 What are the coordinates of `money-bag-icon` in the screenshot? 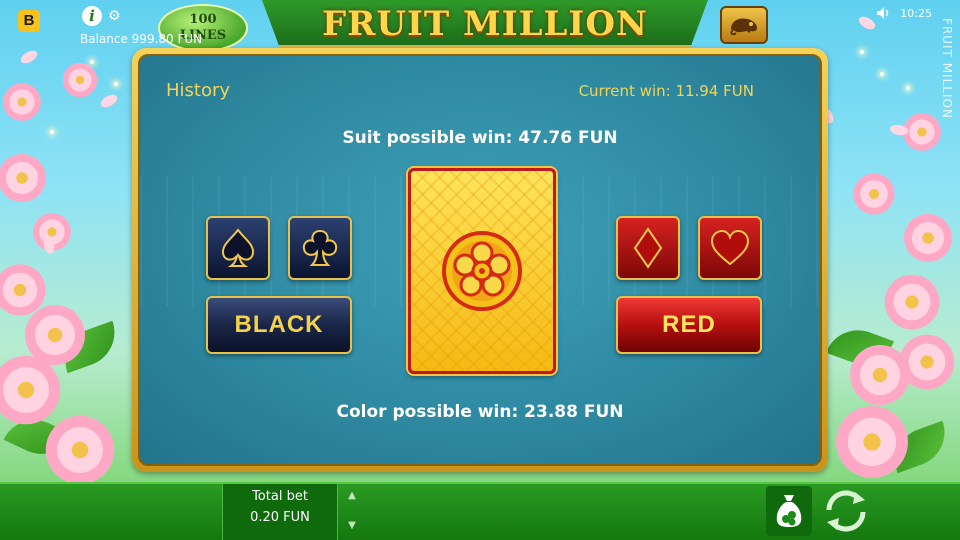 It's located at (789, 511).